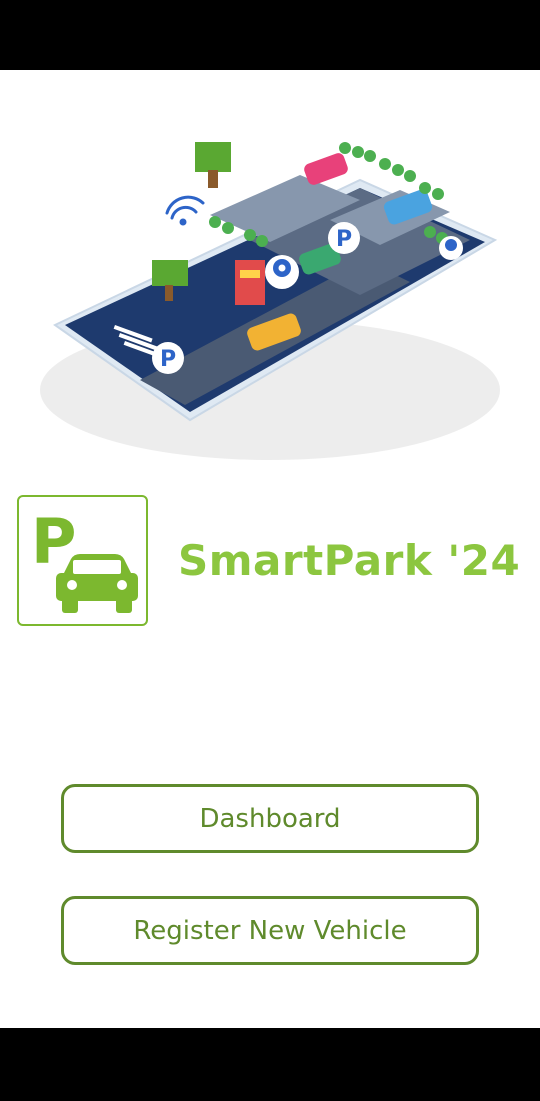  I want to click on dashboard-button-label: Dashboard, so click(270, 818).